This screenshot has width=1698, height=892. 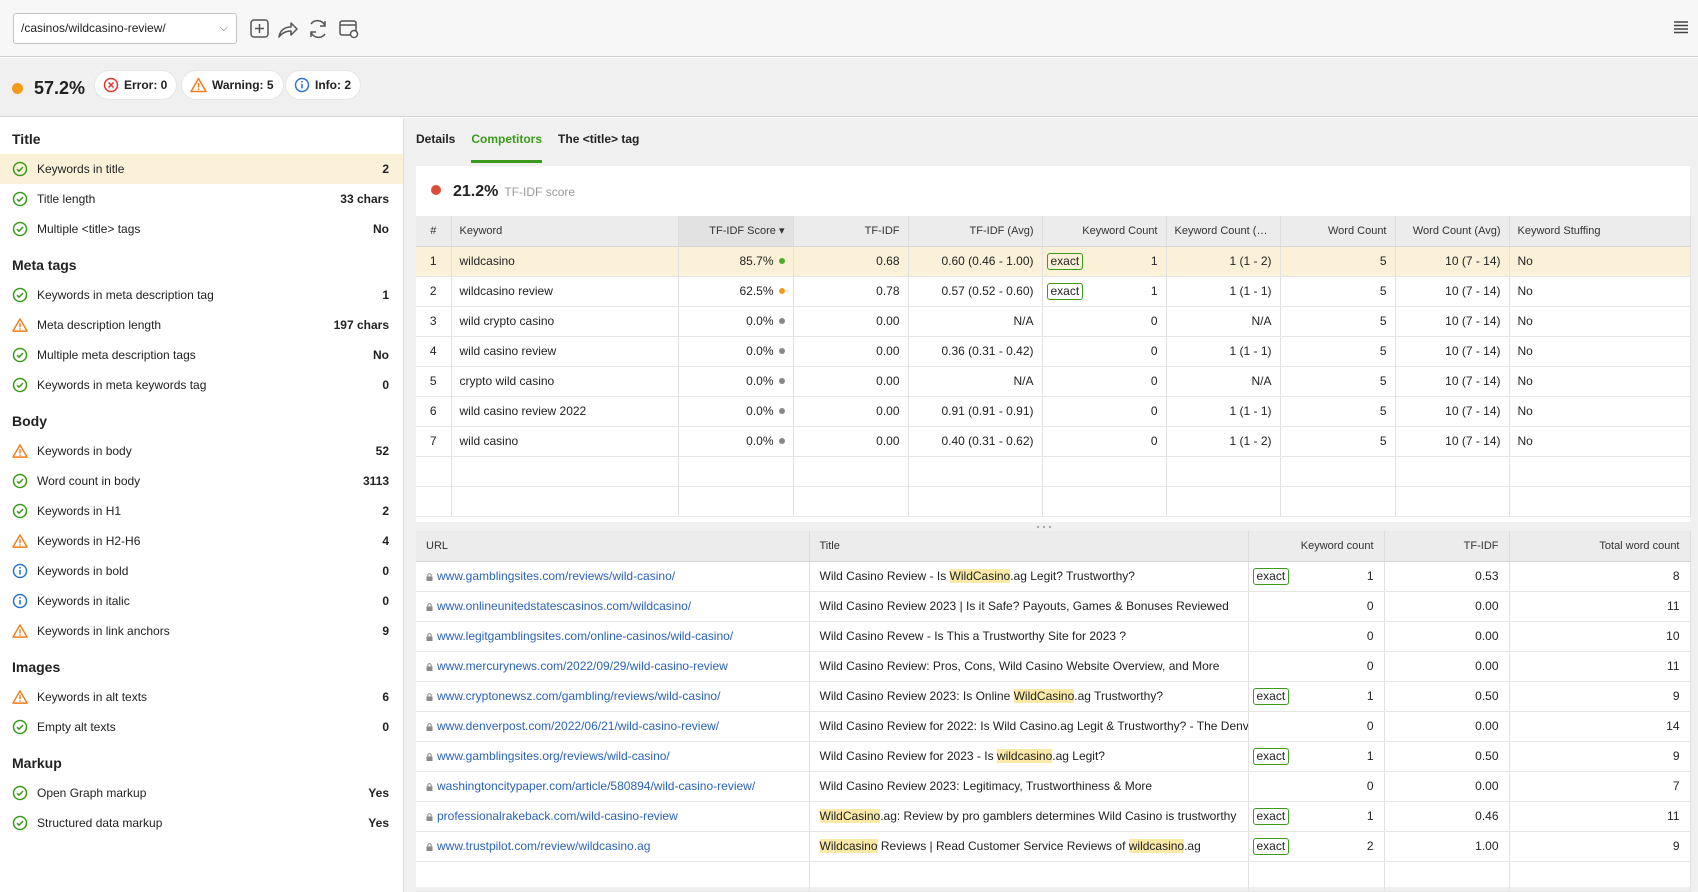 What do you see at coordinates (565, 231) in the screenshot?
I see `column-header: Keyword` at bounding box center [565, 231].